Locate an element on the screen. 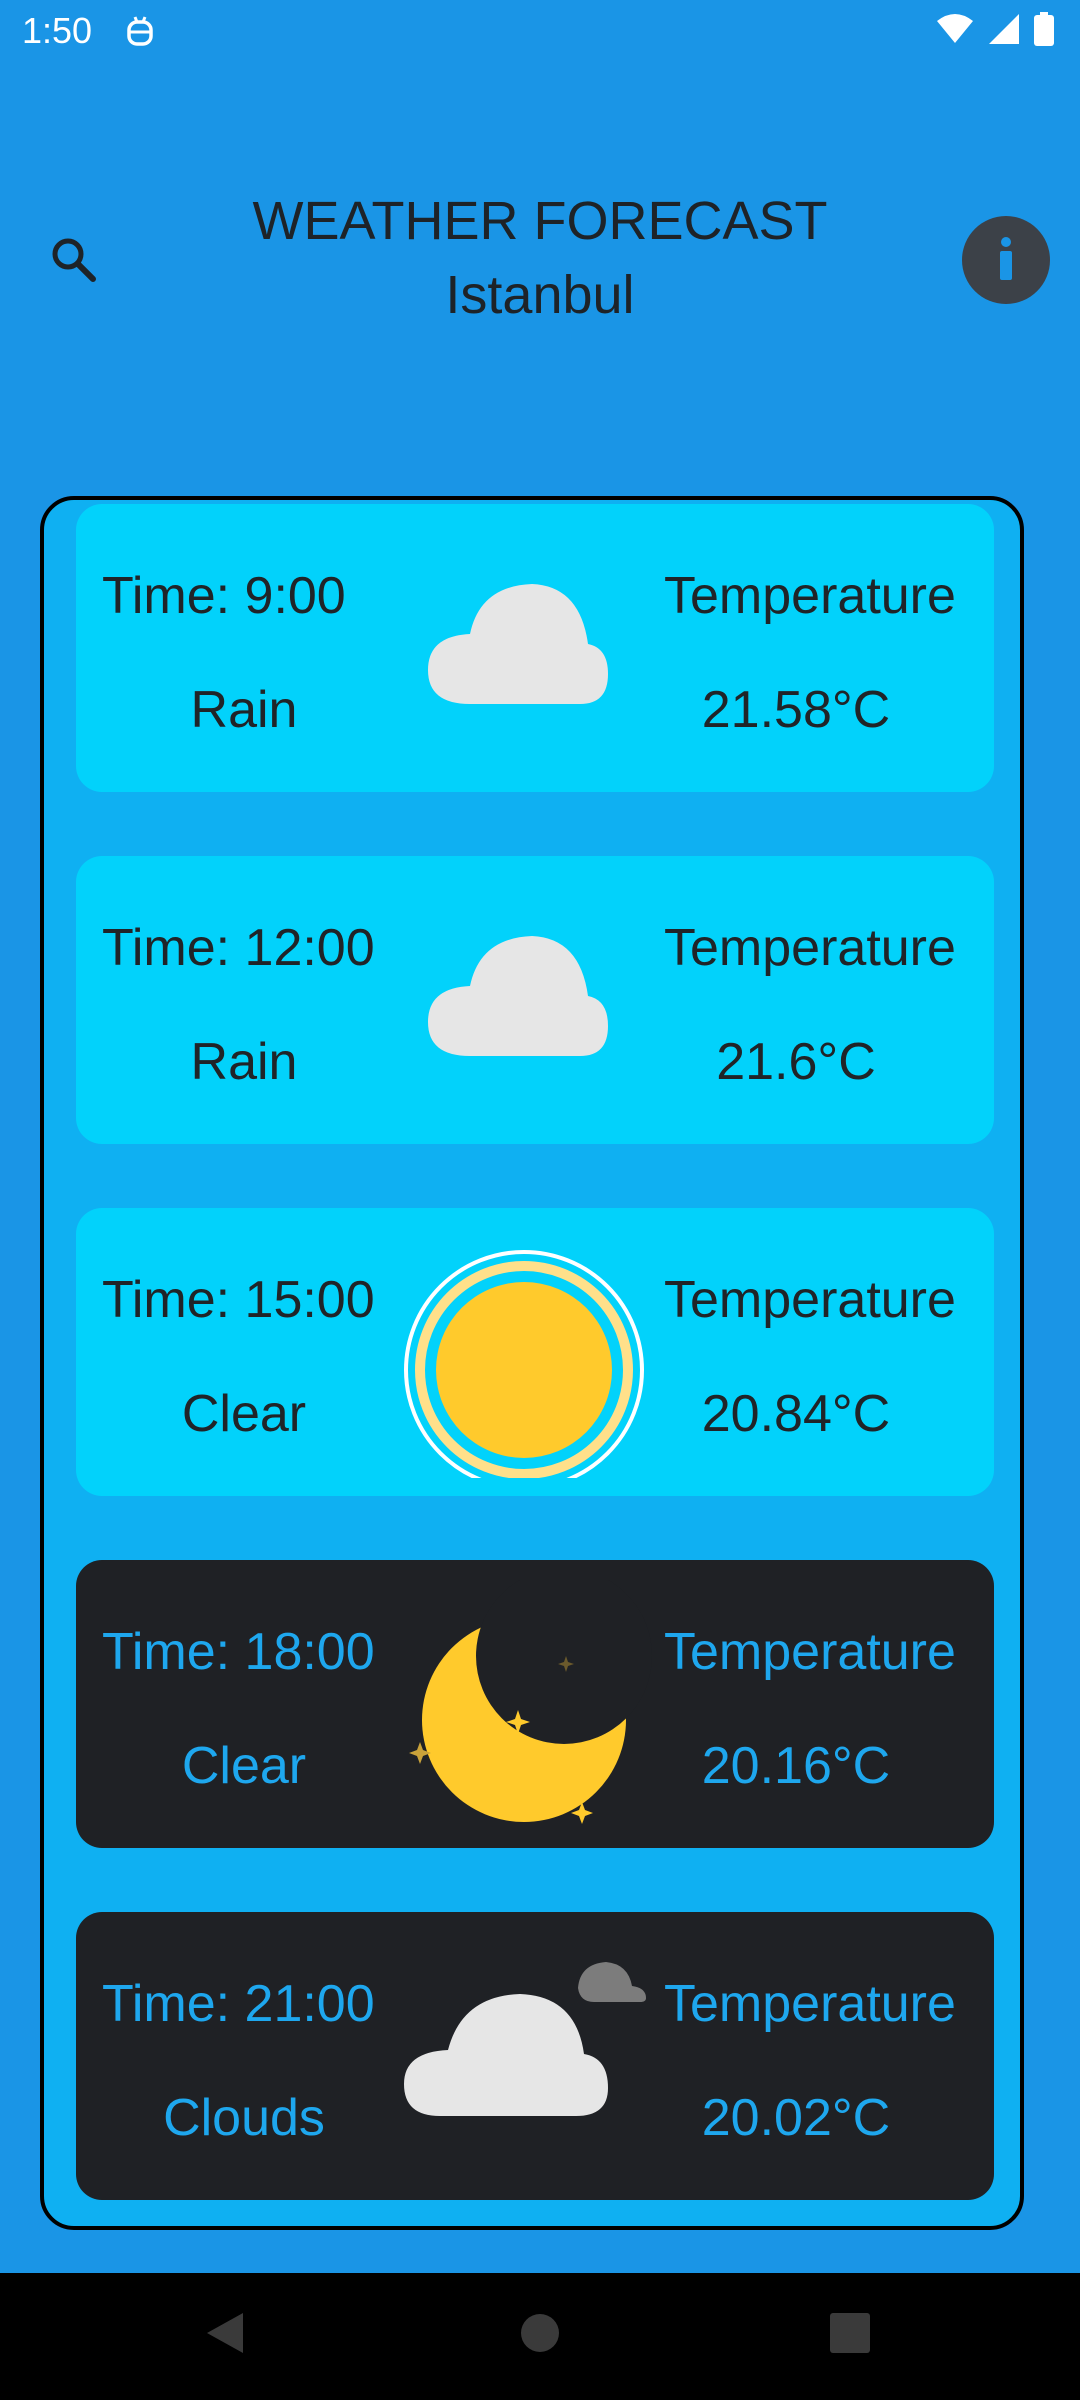 This screenshot has width=1080, height=2400. home-icon is located at coordinates (540, 2335).